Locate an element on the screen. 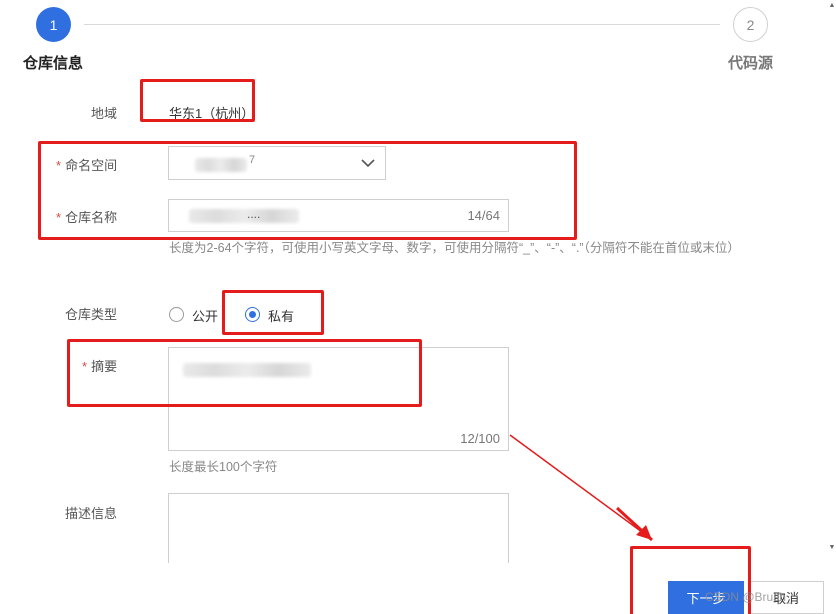  watermark: CSDN @Brush_ is located at coordinates (749, 597).